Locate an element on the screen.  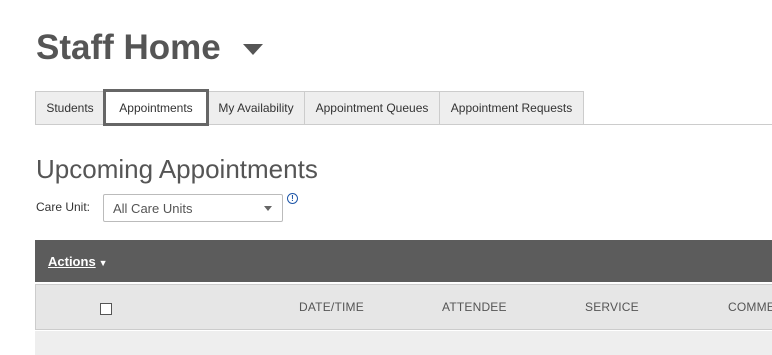
column-header-date-time: DATE/TIME is located at coordinates (331, 307).